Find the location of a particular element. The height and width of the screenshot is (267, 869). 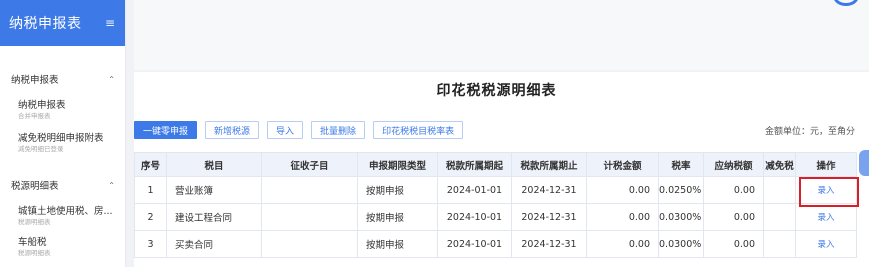

sidebar-item-relief-schedule: 减免税明细申报附表 减免明细已登录 is located at coordinates (62, 143).